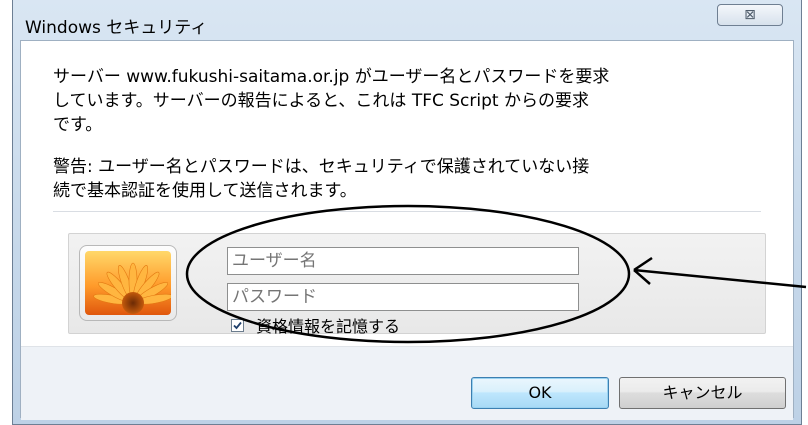  I want to click on password-input, so click(403, 297).